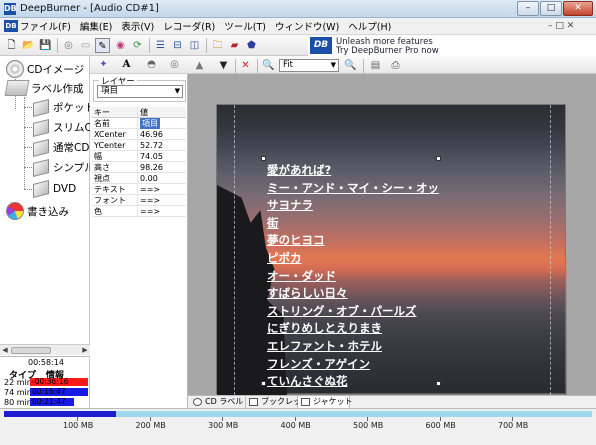  What do you see at coordinates (177, 45) in the screenshot?
I see `layout-horizontal-icon: ⊟` at bounding box center [177, 45].